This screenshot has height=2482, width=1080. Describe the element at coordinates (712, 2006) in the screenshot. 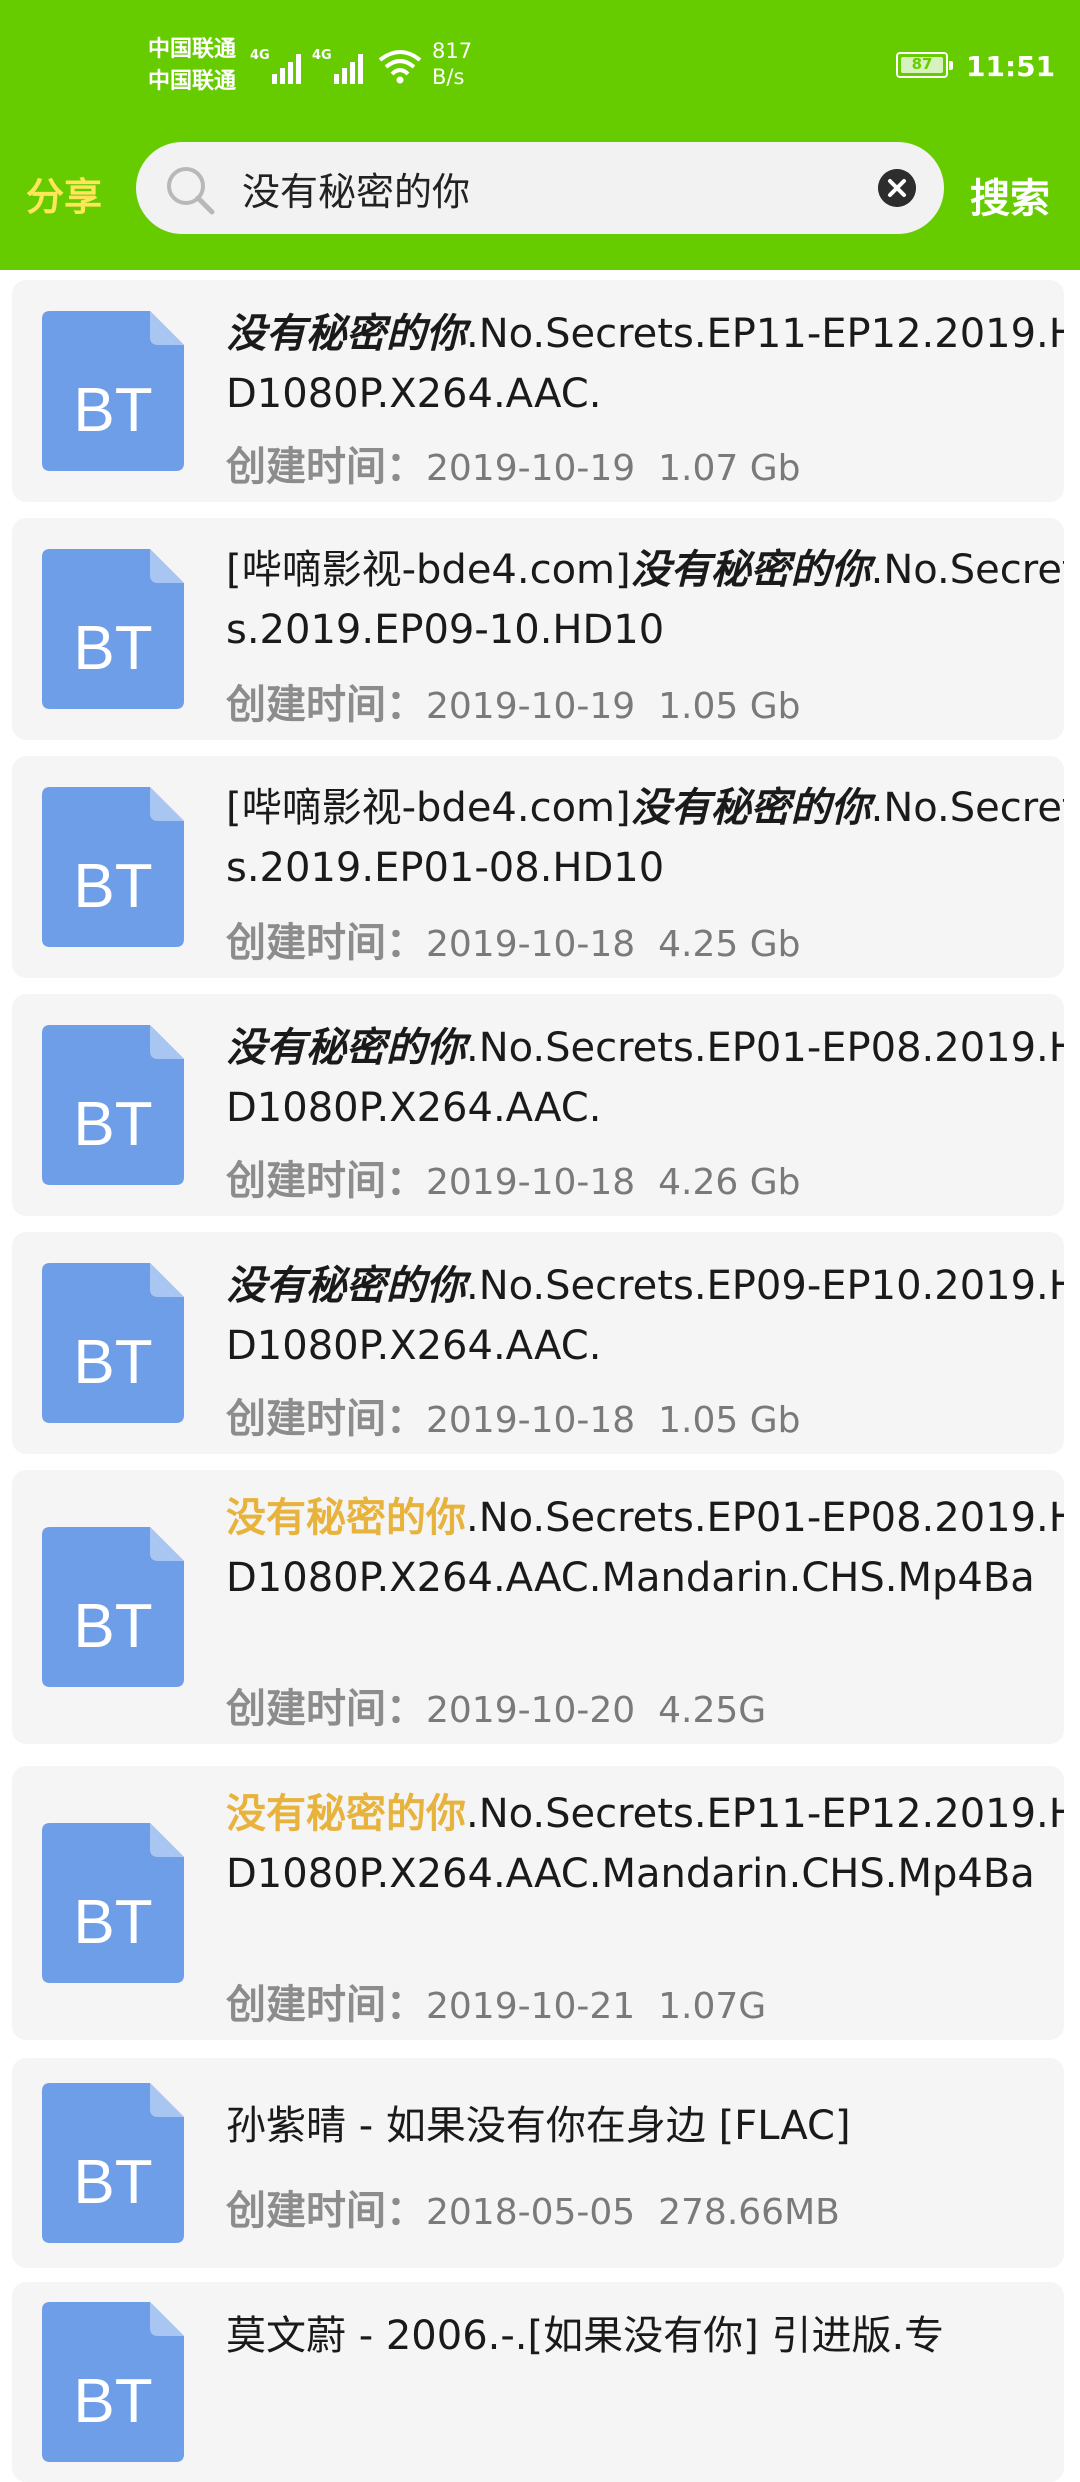

I see `file-size: 1.07G` at that location.